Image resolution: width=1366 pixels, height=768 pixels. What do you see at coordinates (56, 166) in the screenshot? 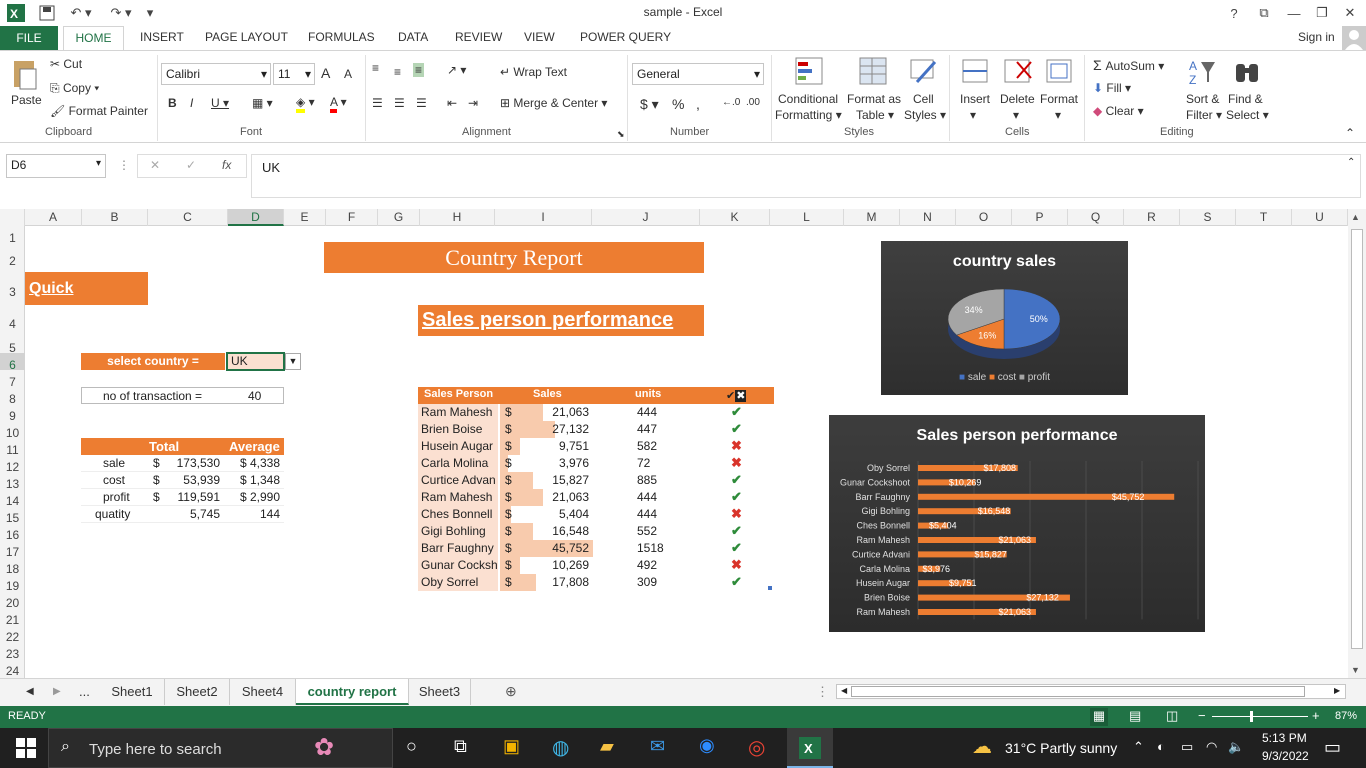
I see `name-box: D6 ▾` at bounding box center [56, 166].